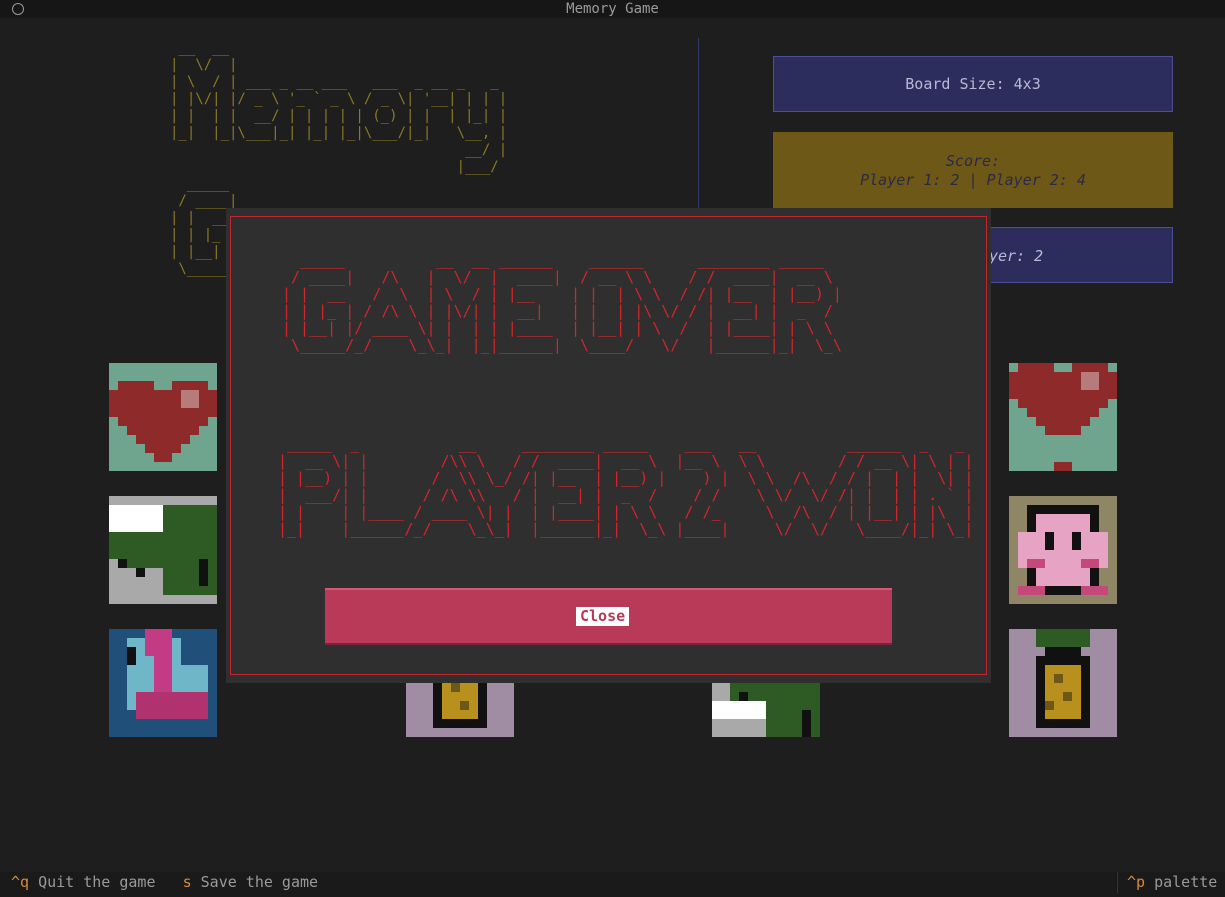  I want to click on window-title: Memory Game, so click(612, 9).